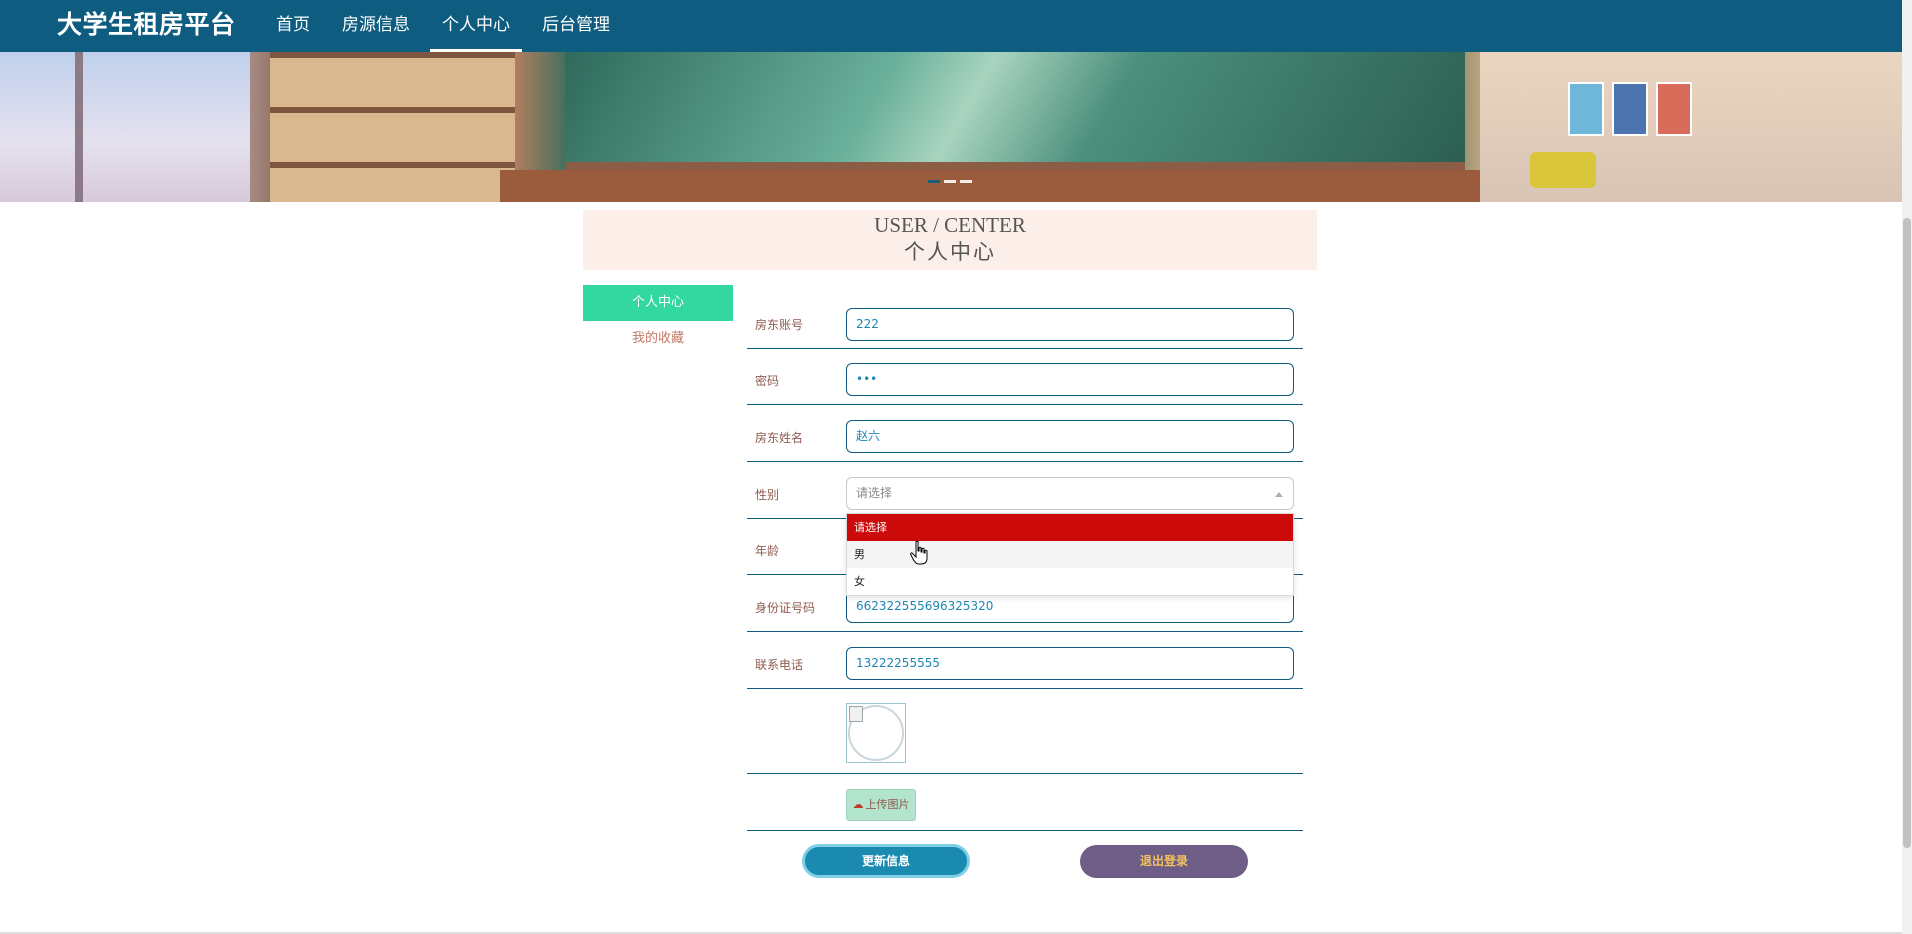 The width and height of the screenshot is (1912, 934). I want to click on logout-button: 退出登录, so click(1164, 861).